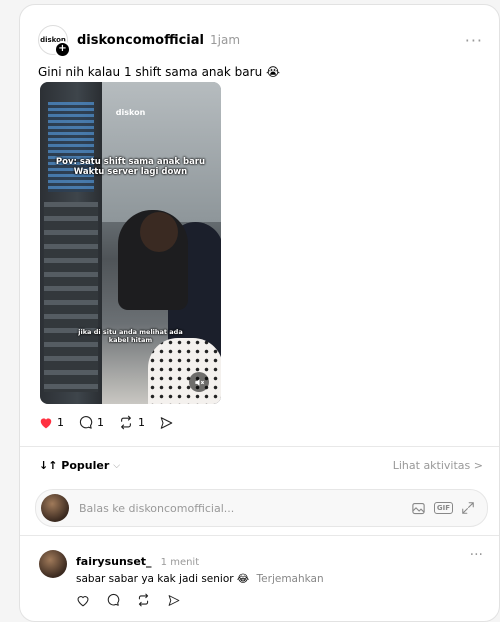 The image size is (500, 622). I want to click on sort-row: ↓↑ Populer ⌵ Lihat aktivitas >, so click(261, 465).